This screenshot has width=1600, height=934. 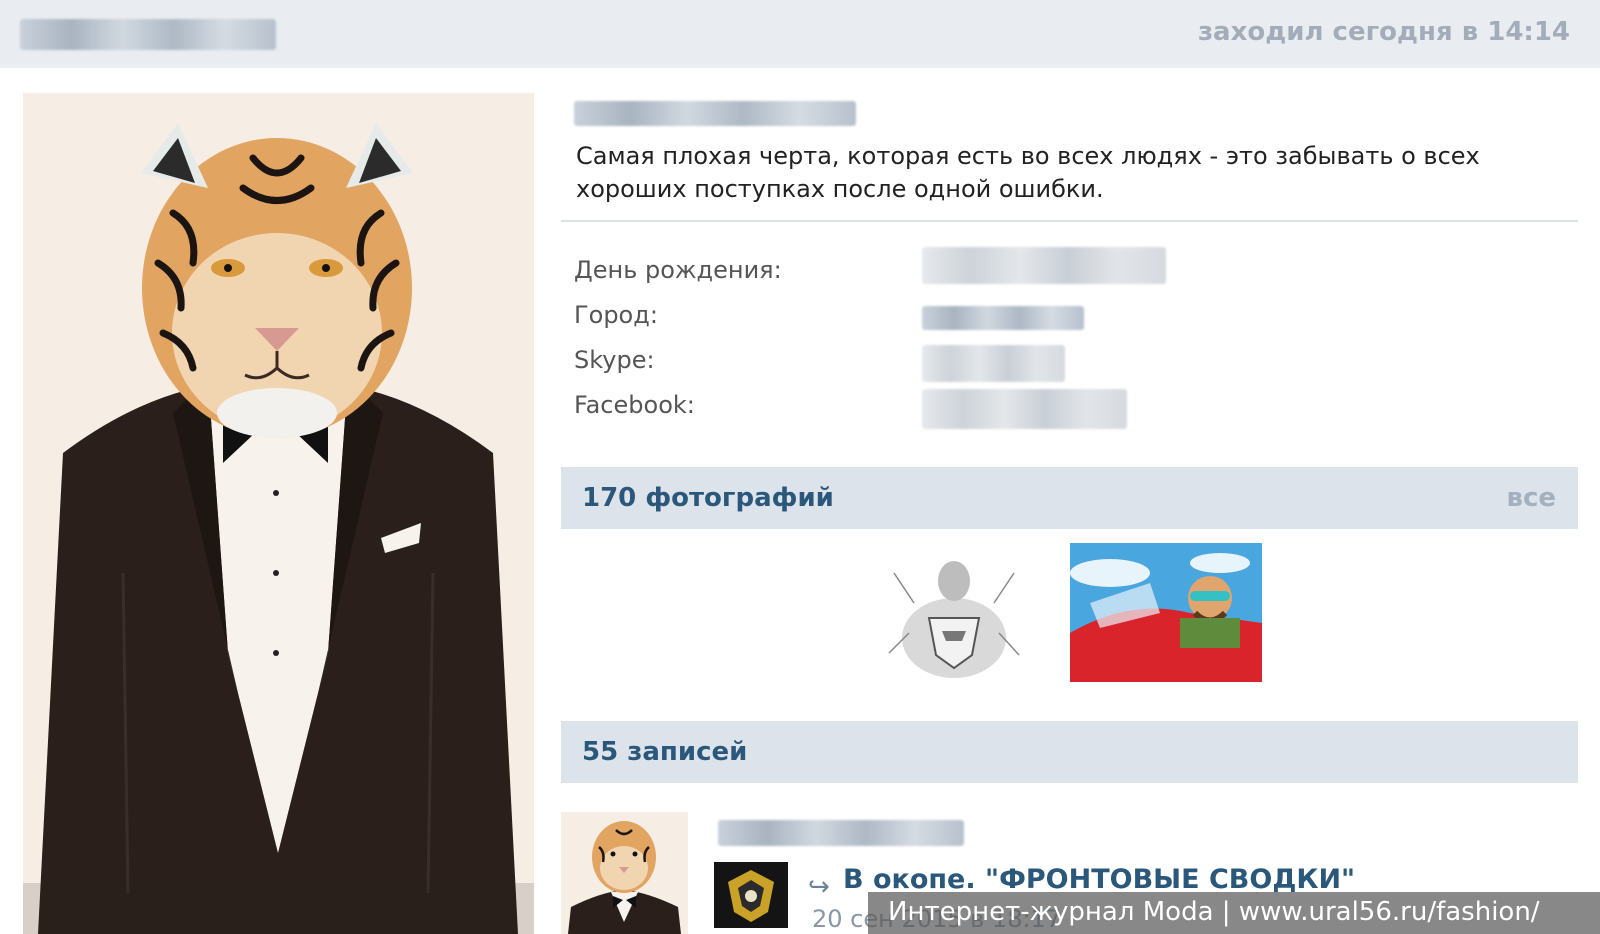 I want to click on blurred-author-name, so click(x=841, y=833).